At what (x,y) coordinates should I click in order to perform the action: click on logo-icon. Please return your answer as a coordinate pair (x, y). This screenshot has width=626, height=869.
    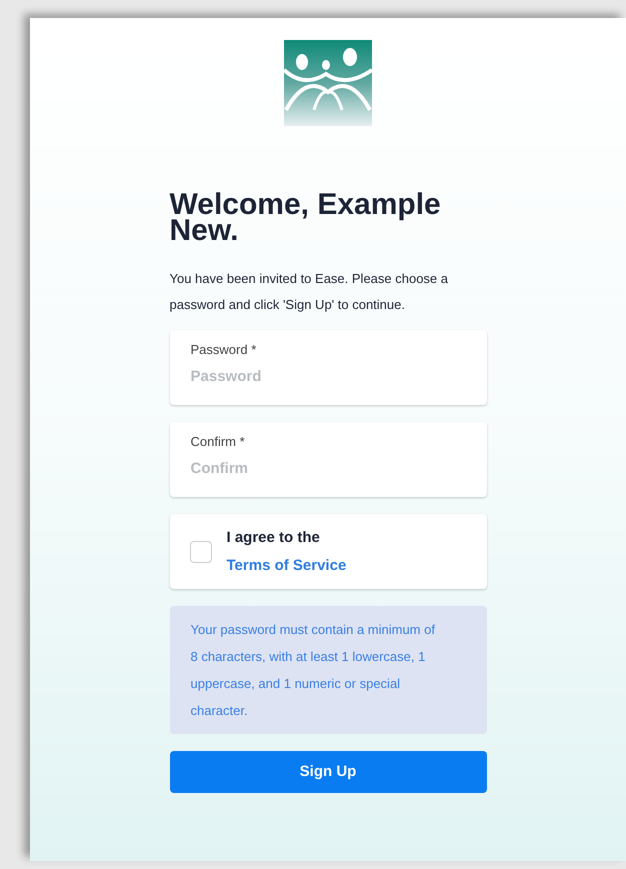
    Looking at the image, I should click on (328, 83).